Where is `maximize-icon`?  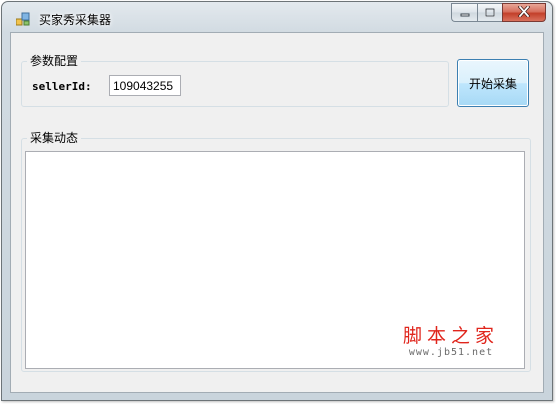 maximize-icon is located at coordinates (490, 13).